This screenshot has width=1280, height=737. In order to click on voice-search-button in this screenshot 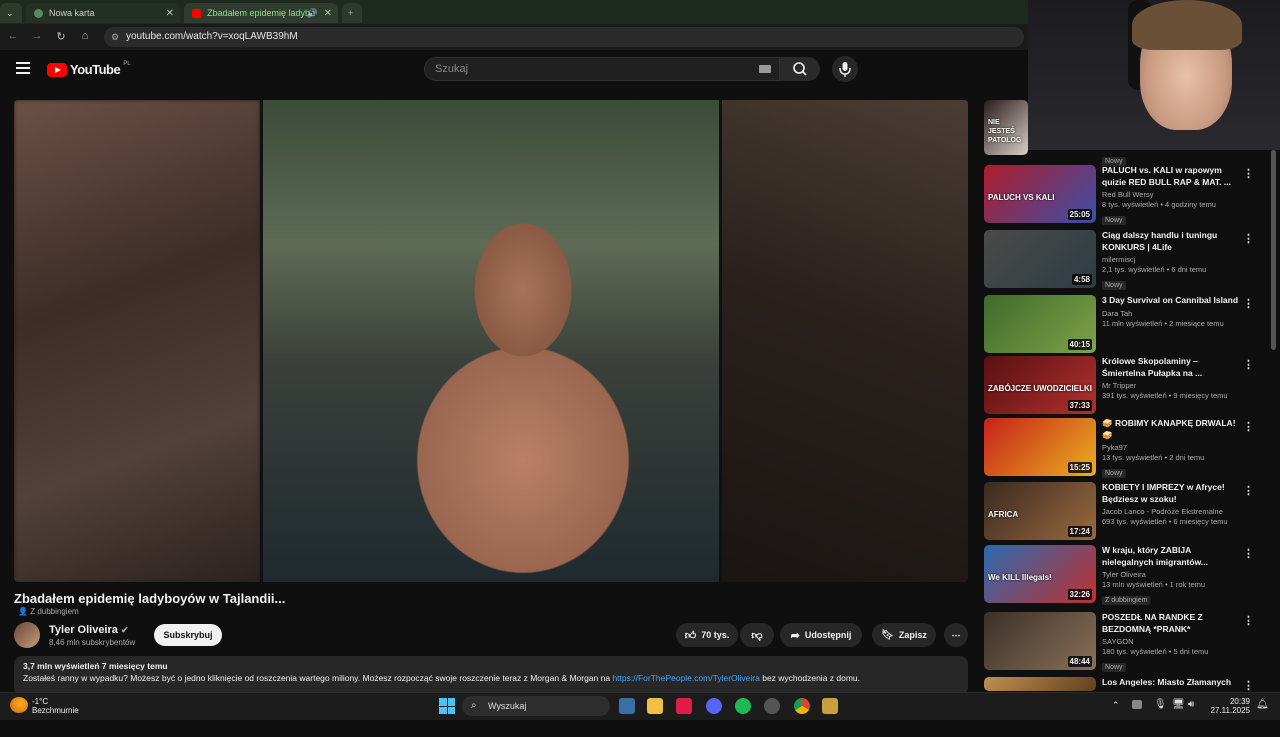, I will do `click(845, 69)`.